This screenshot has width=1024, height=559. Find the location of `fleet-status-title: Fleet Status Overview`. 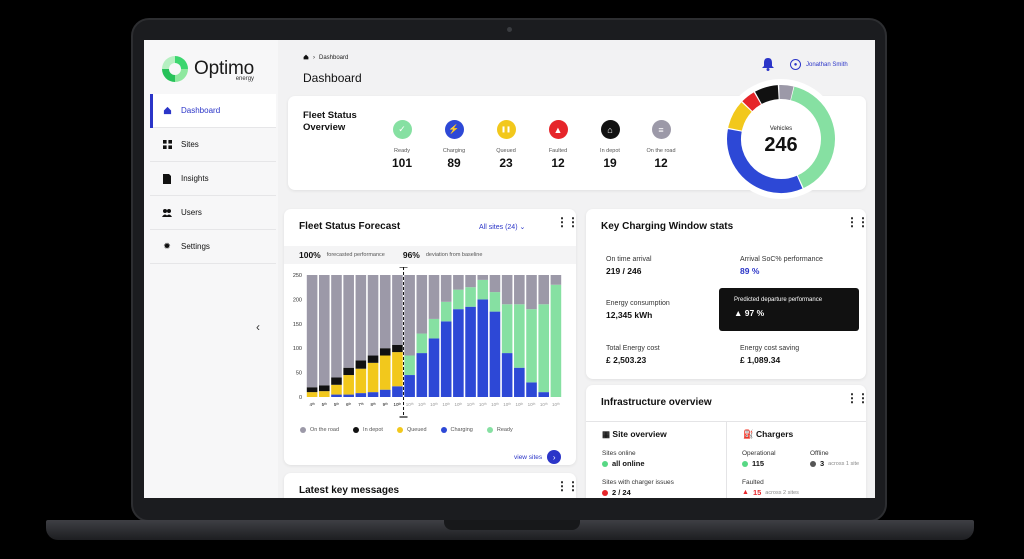

fleet-status-title: Fleet Status Overview is located at coordinates (330, 121).